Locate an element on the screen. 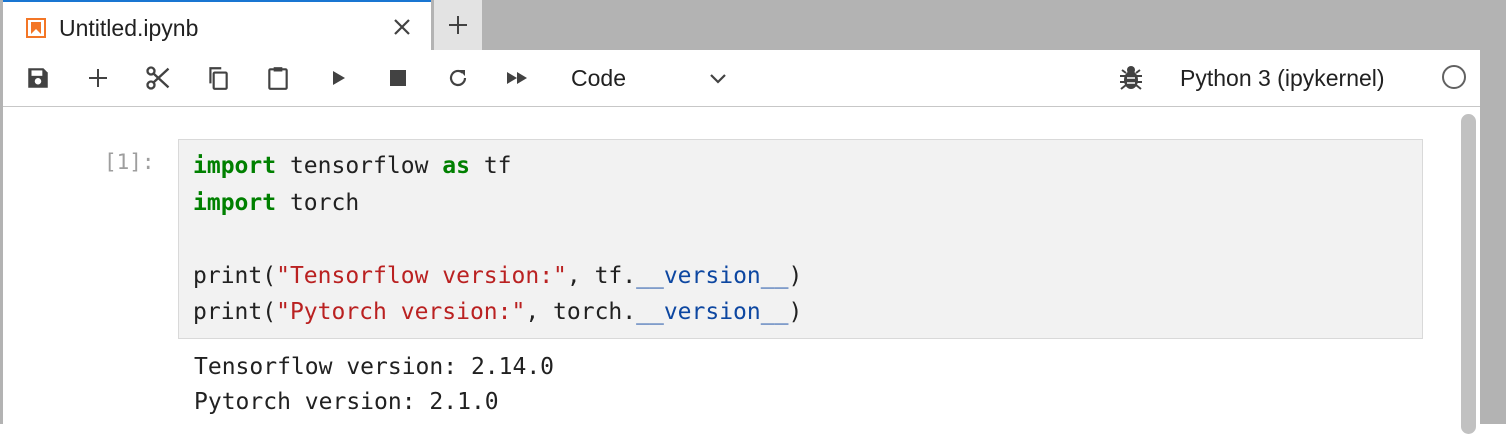 The height and width of the screenshot is (434, 1506). save-button is located at coordinates (38, 78).